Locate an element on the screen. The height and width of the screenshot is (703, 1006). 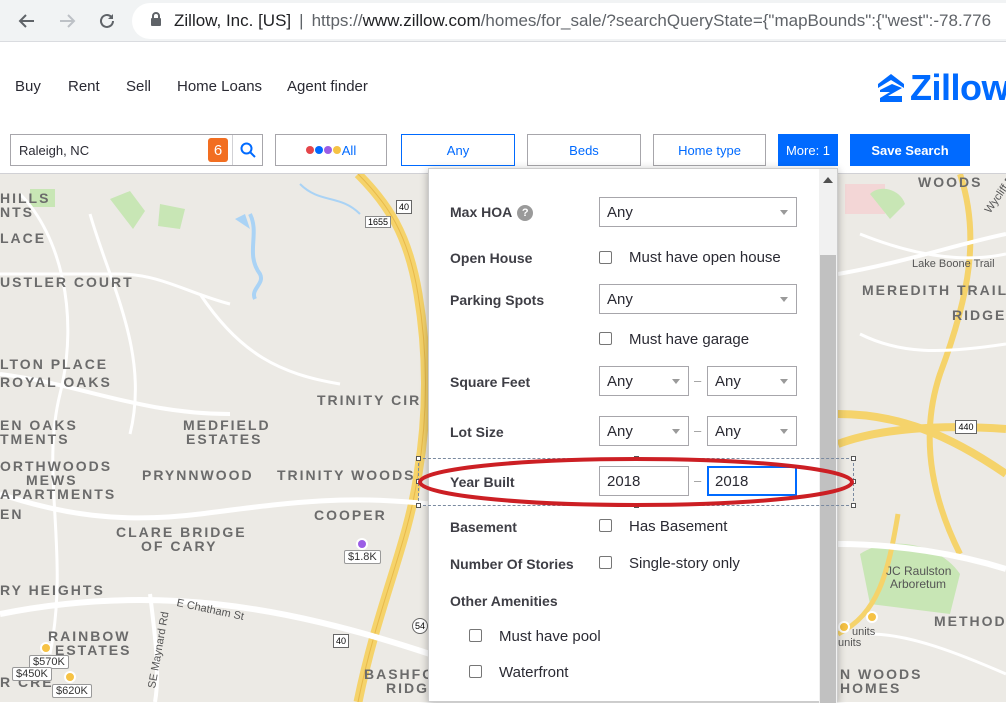
zillow-logo: Zillow is located at coordinates (941, 88).